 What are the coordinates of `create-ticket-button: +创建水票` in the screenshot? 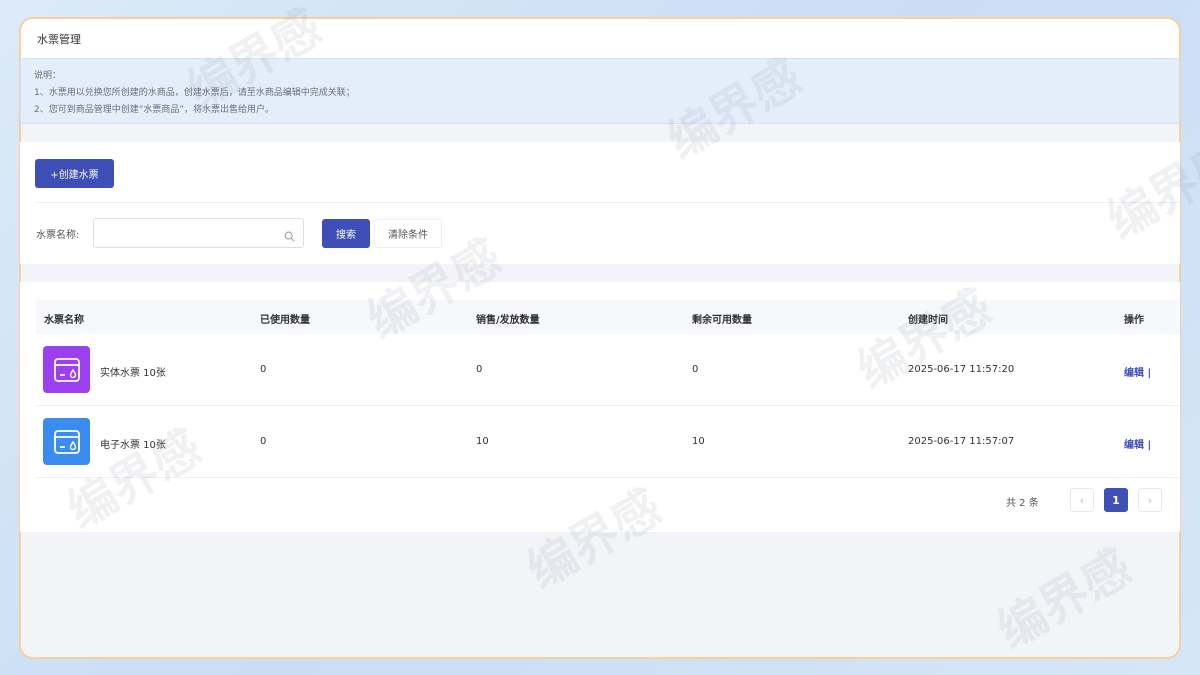 It's located at (74, 173).